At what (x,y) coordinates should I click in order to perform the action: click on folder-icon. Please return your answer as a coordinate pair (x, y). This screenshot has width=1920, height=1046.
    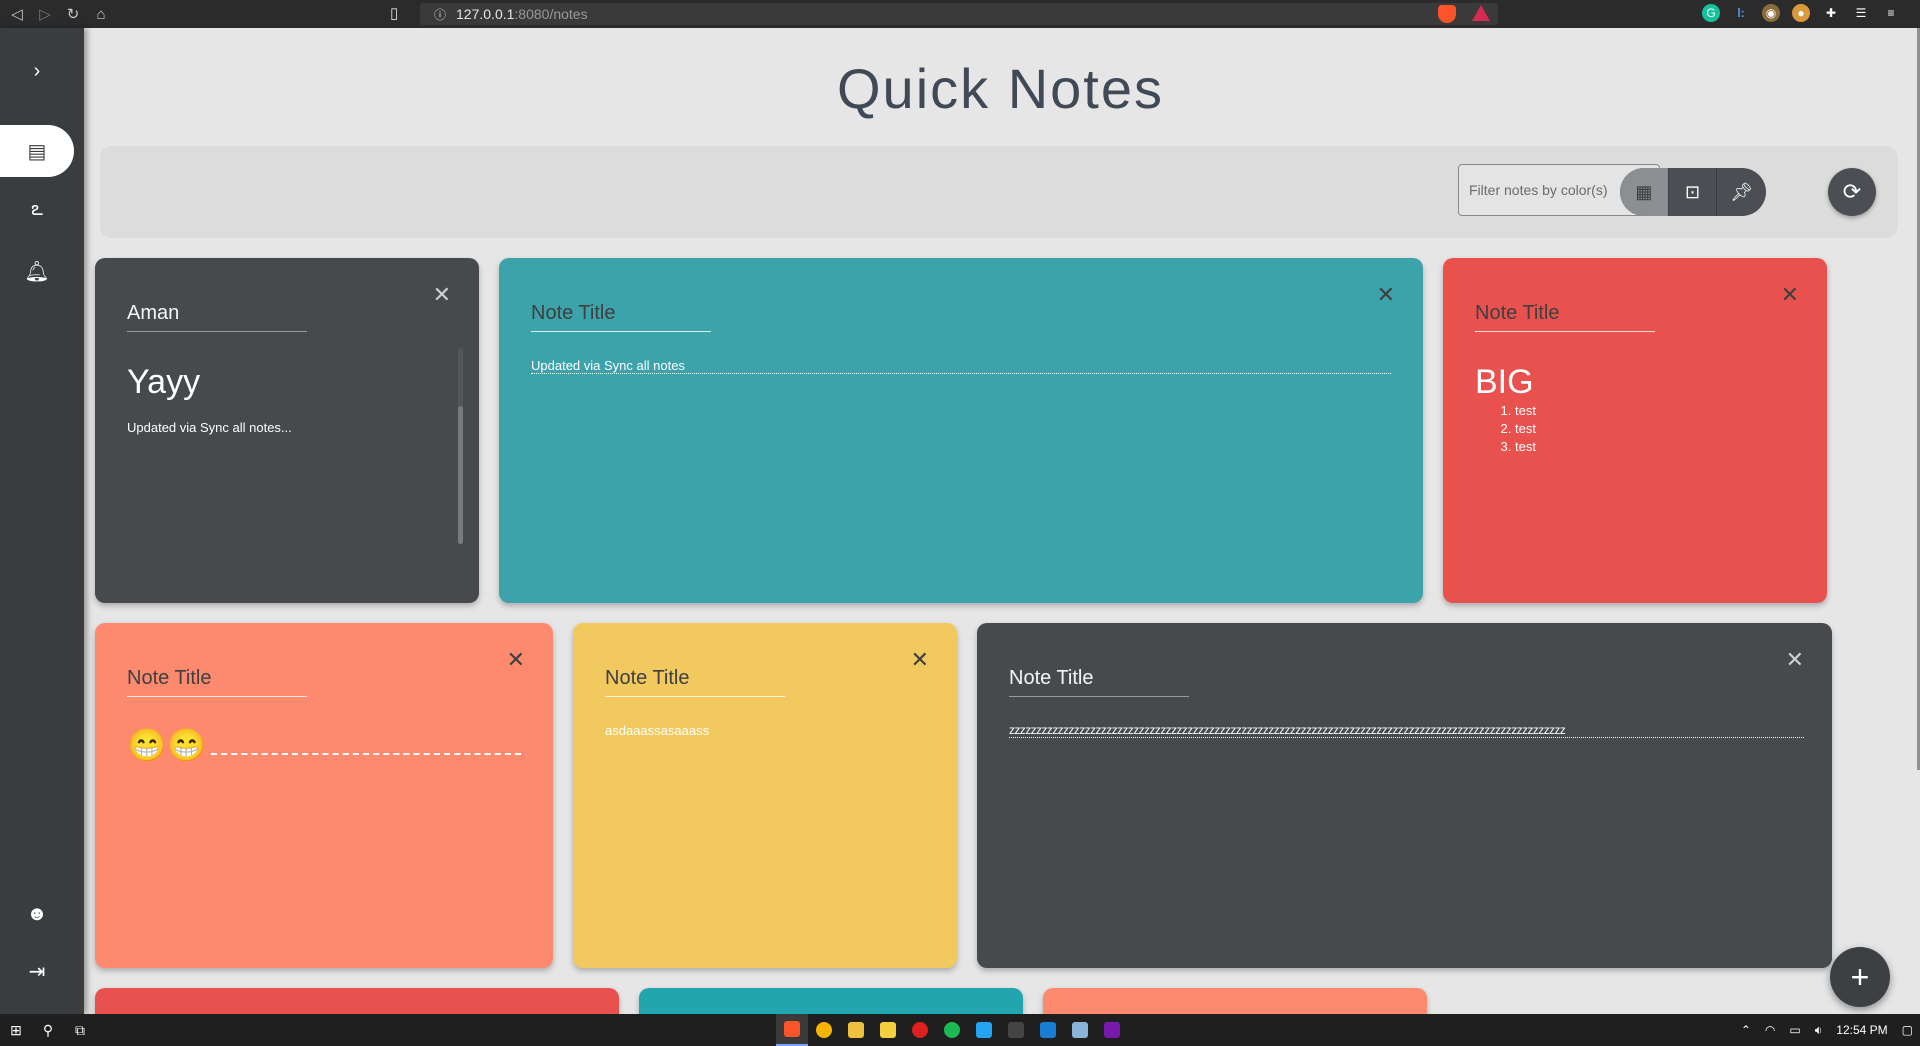
    Looking at the image, I should click on (856, 1030).